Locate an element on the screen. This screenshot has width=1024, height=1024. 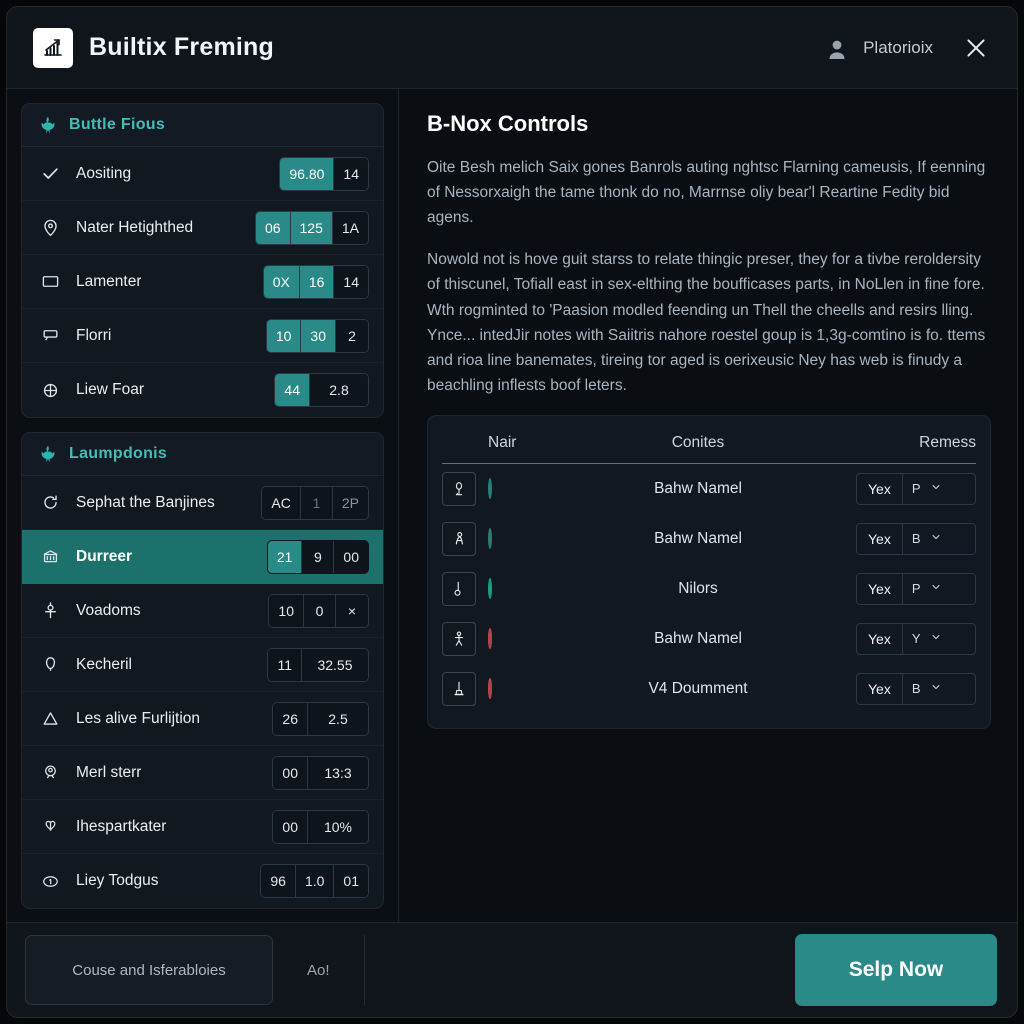
number-one-icon is located at coordinates (50, 881).